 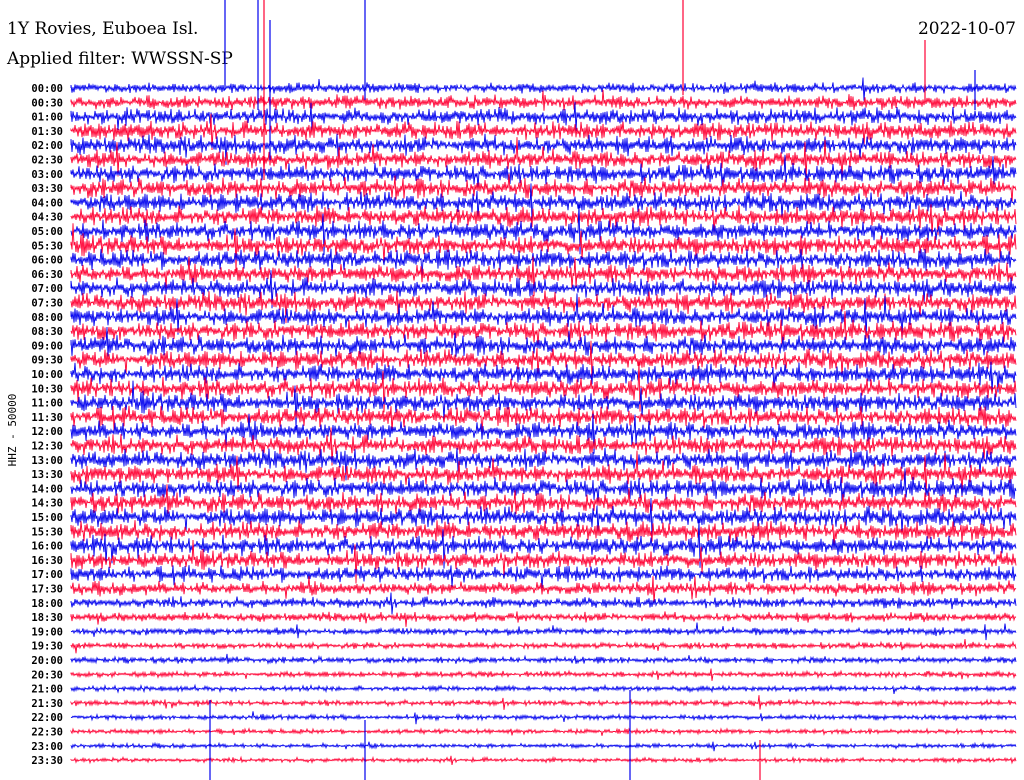 I want to click on tick-label-1830: 18:30, so click(x=47, y=618).